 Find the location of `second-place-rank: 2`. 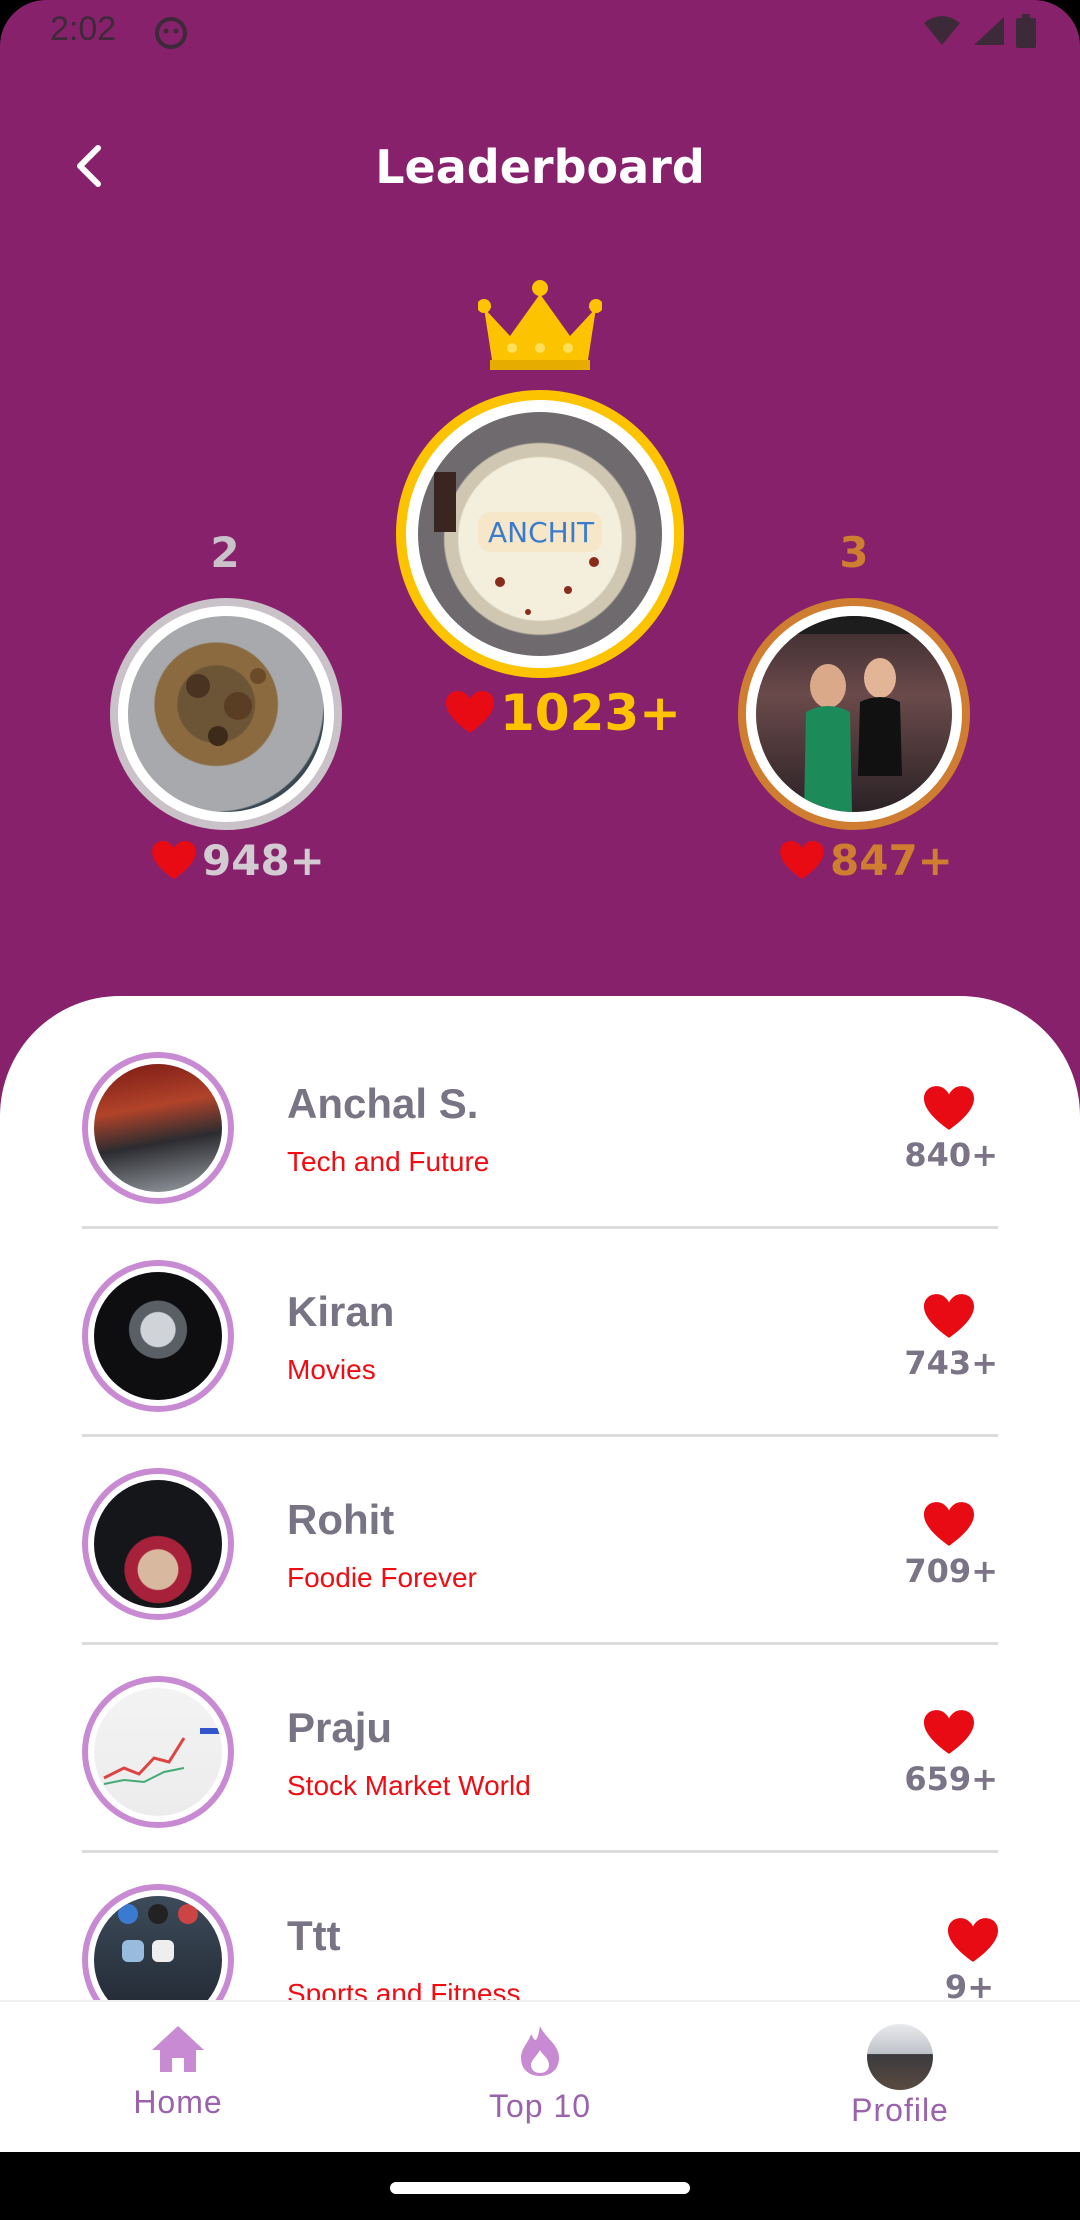

second-place-rank: 2 is located at coordinates (225, 552).